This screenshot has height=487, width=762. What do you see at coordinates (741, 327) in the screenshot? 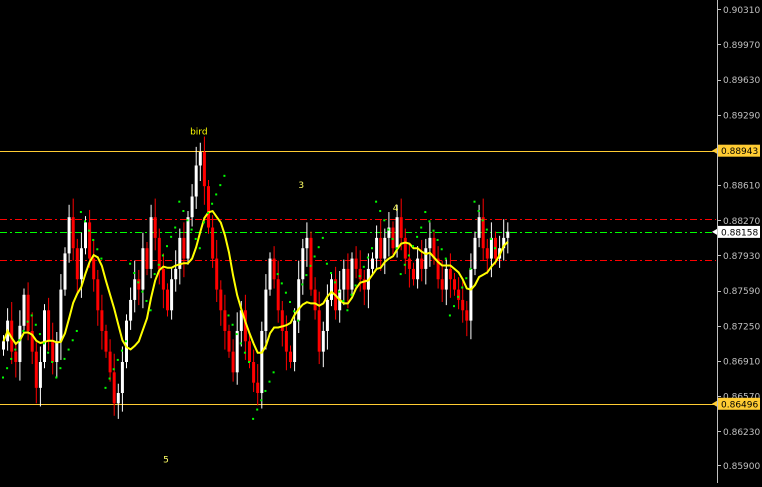
I see `y-tick-label: 0.87250` at bounding box center [741, 327].